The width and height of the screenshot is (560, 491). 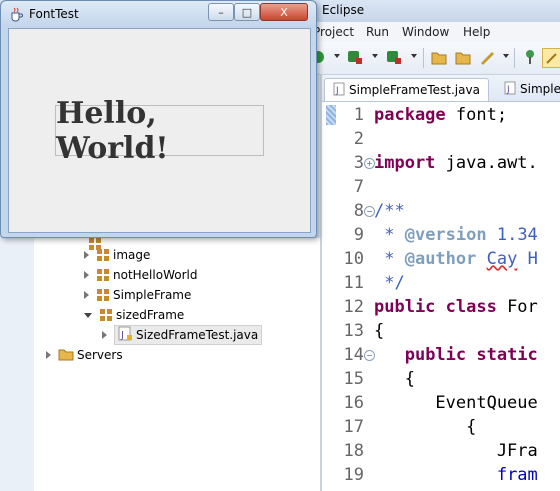 I want to click on open-type-icon, so click(x=439, y=57).